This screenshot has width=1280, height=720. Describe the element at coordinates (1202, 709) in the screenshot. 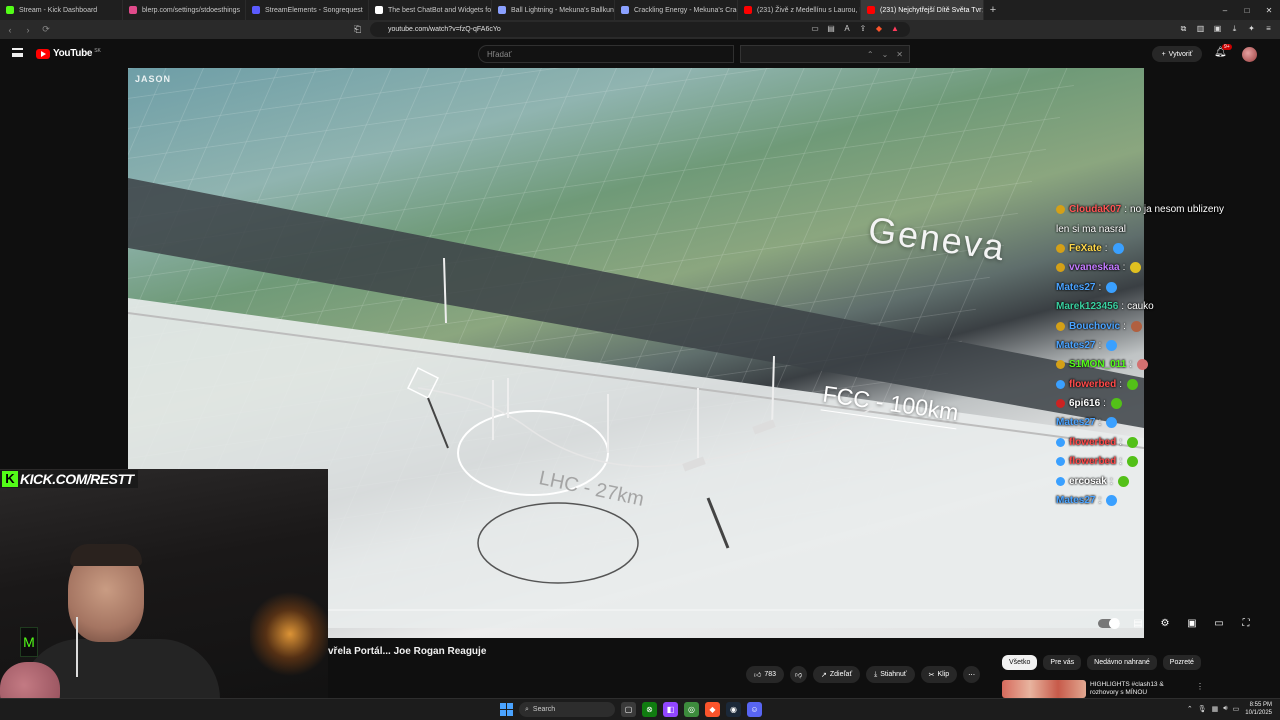

I see `mic-icon: 🎙︎` at that location.